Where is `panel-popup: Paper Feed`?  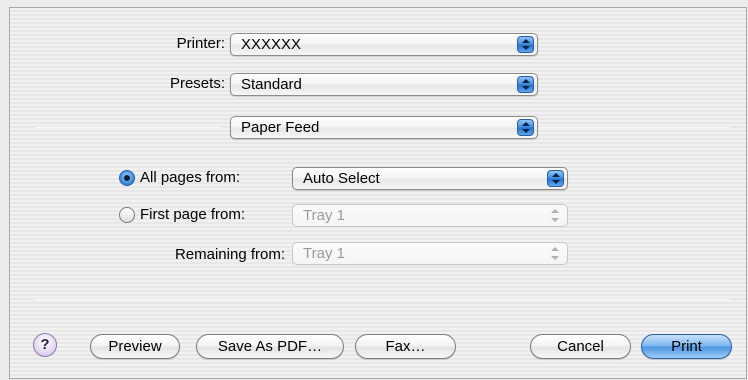 panel-popup: Paper Feed is located at coordinates (384, 127).